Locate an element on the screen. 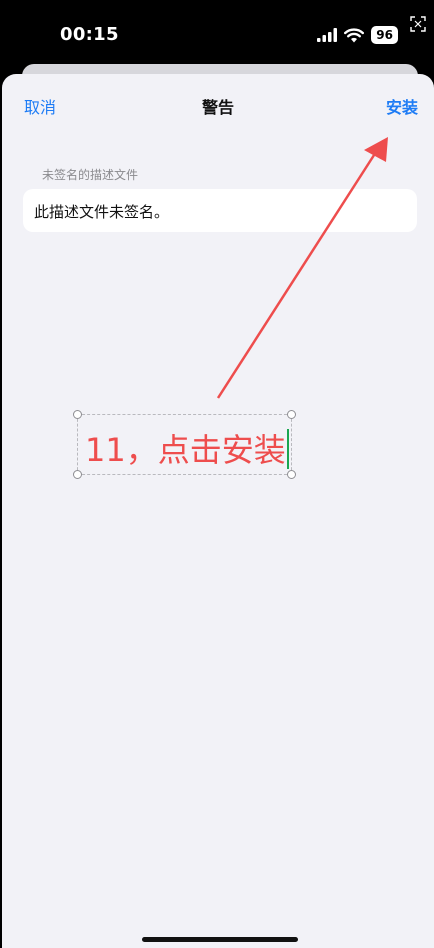 Image resolution: width=434 pixels, height=948 pixels. resize-handle-bottom-left is located at coordinates (77, 474).